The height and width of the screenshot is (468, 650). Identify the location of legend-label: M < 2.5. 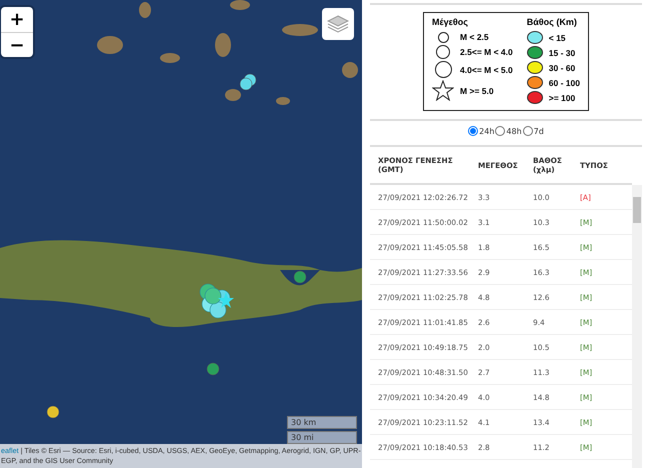
(474, 37).